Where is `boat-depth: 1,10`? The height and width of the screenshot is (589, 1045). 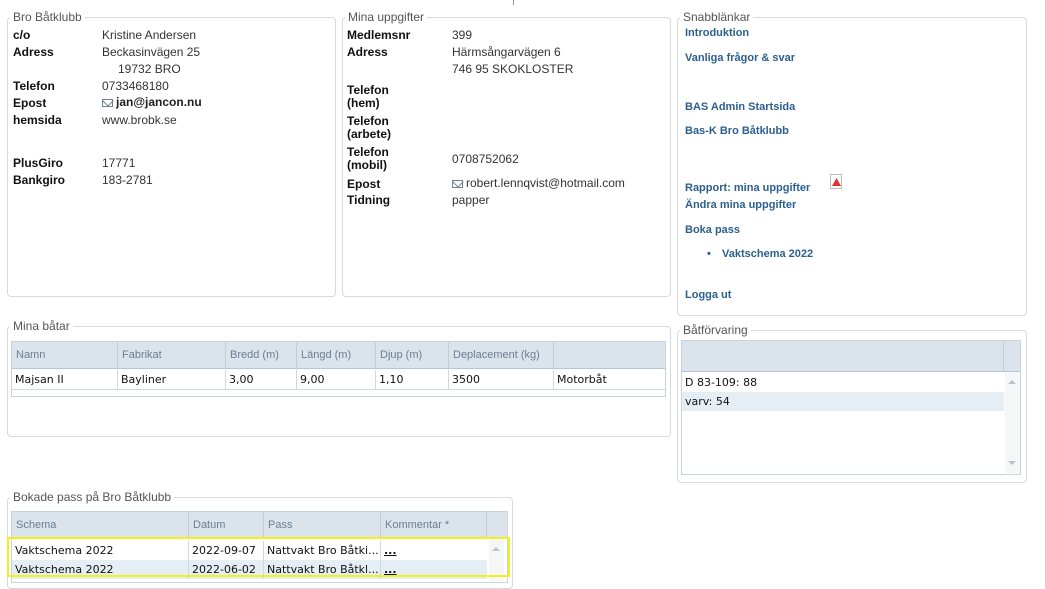
boat-depth: 1,10 is located at coordinates (412, 379).